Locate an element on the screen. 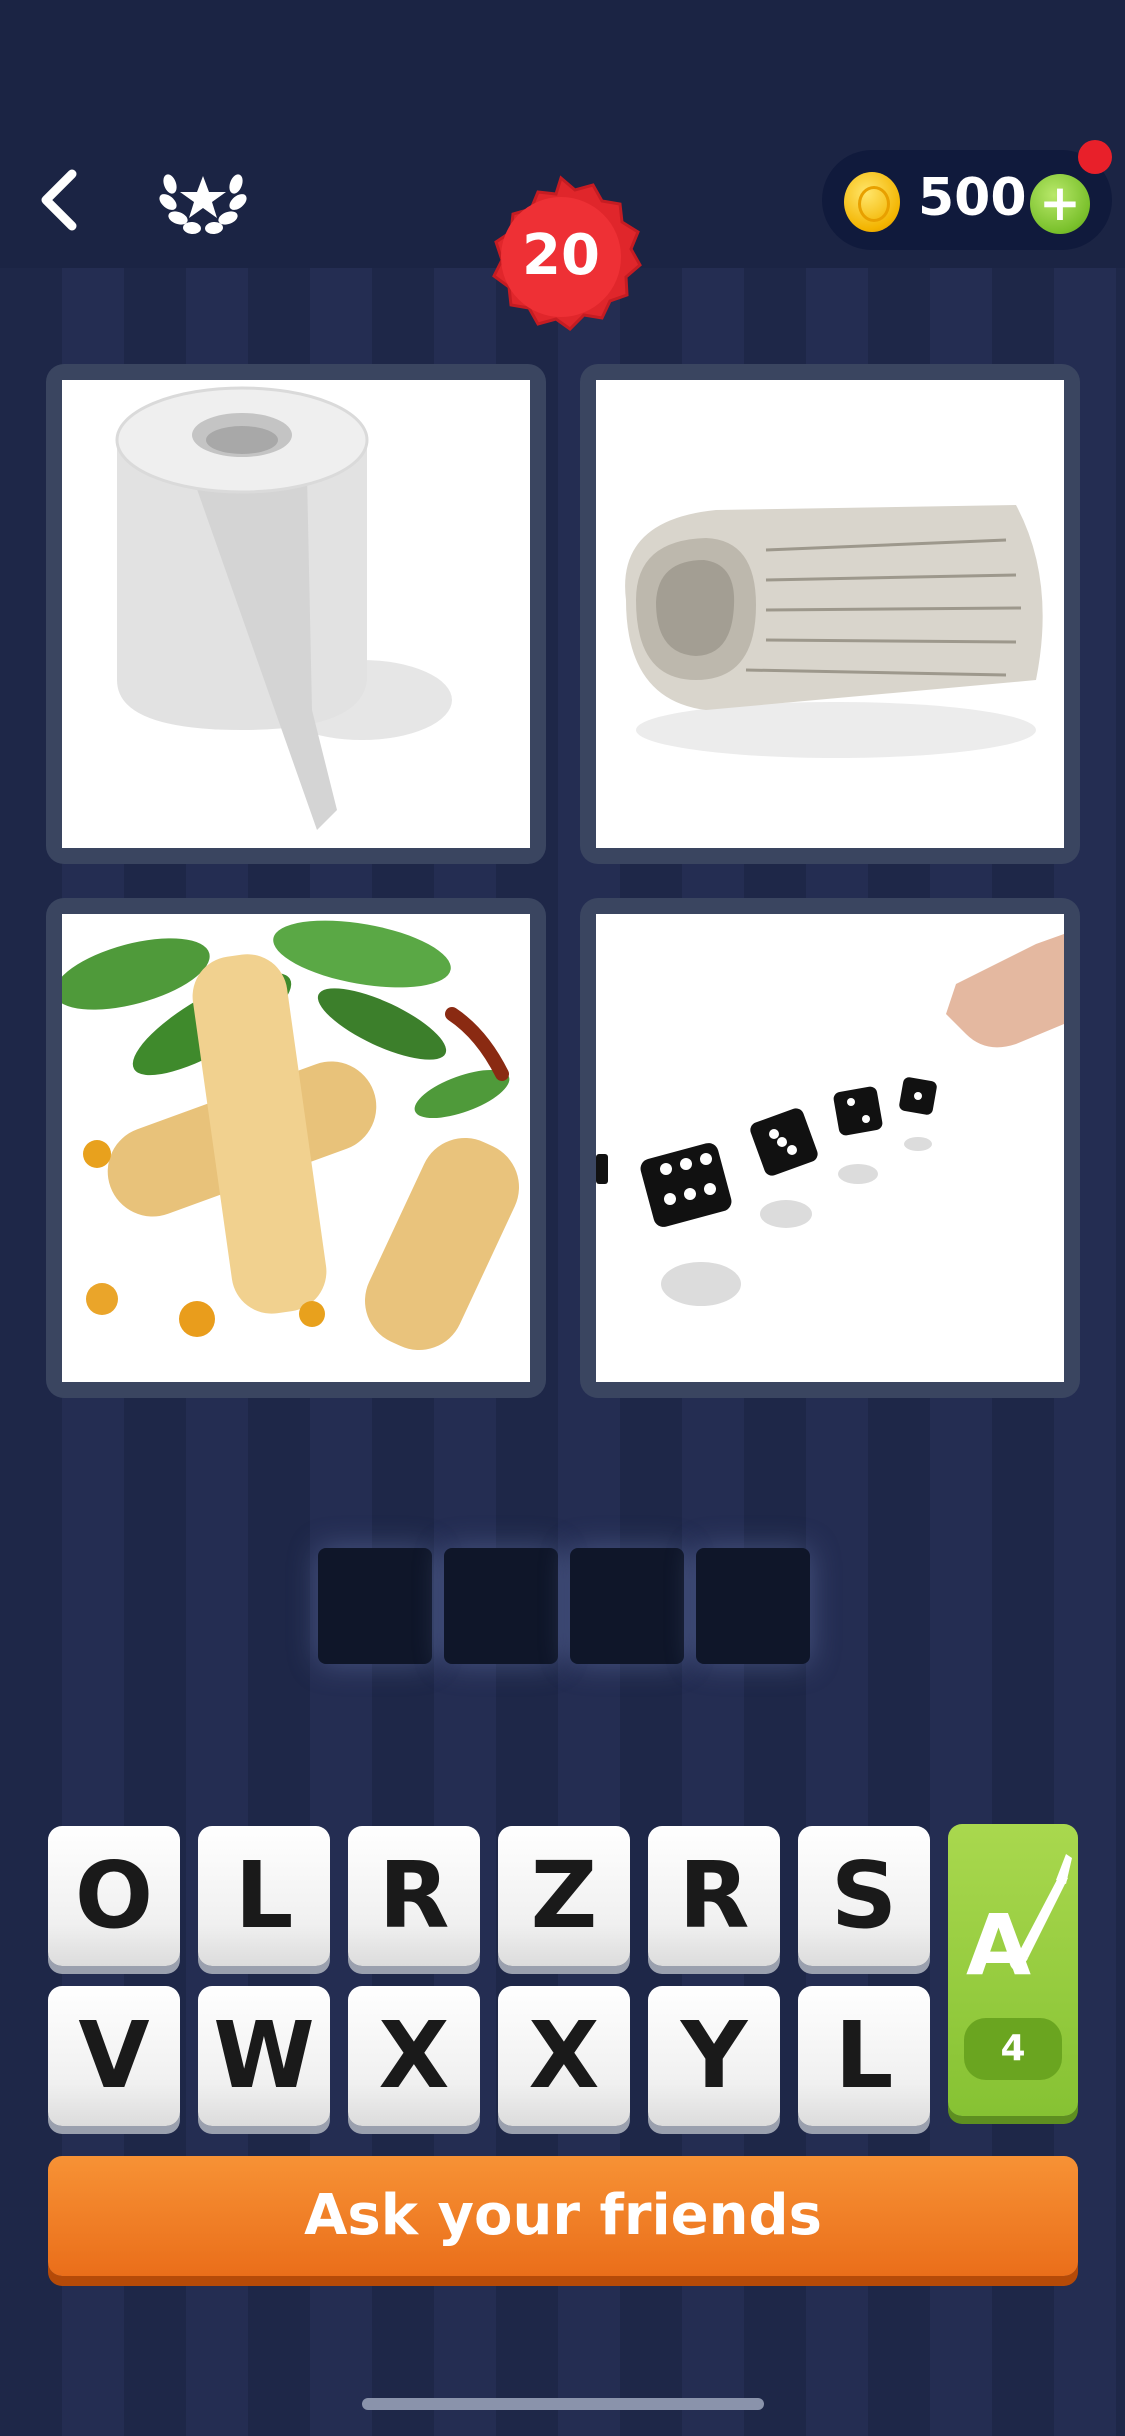 Image resolution: width=1125 pixels, height=2436 pixels. level-badge: 20 is located at coordinates (561, 257).